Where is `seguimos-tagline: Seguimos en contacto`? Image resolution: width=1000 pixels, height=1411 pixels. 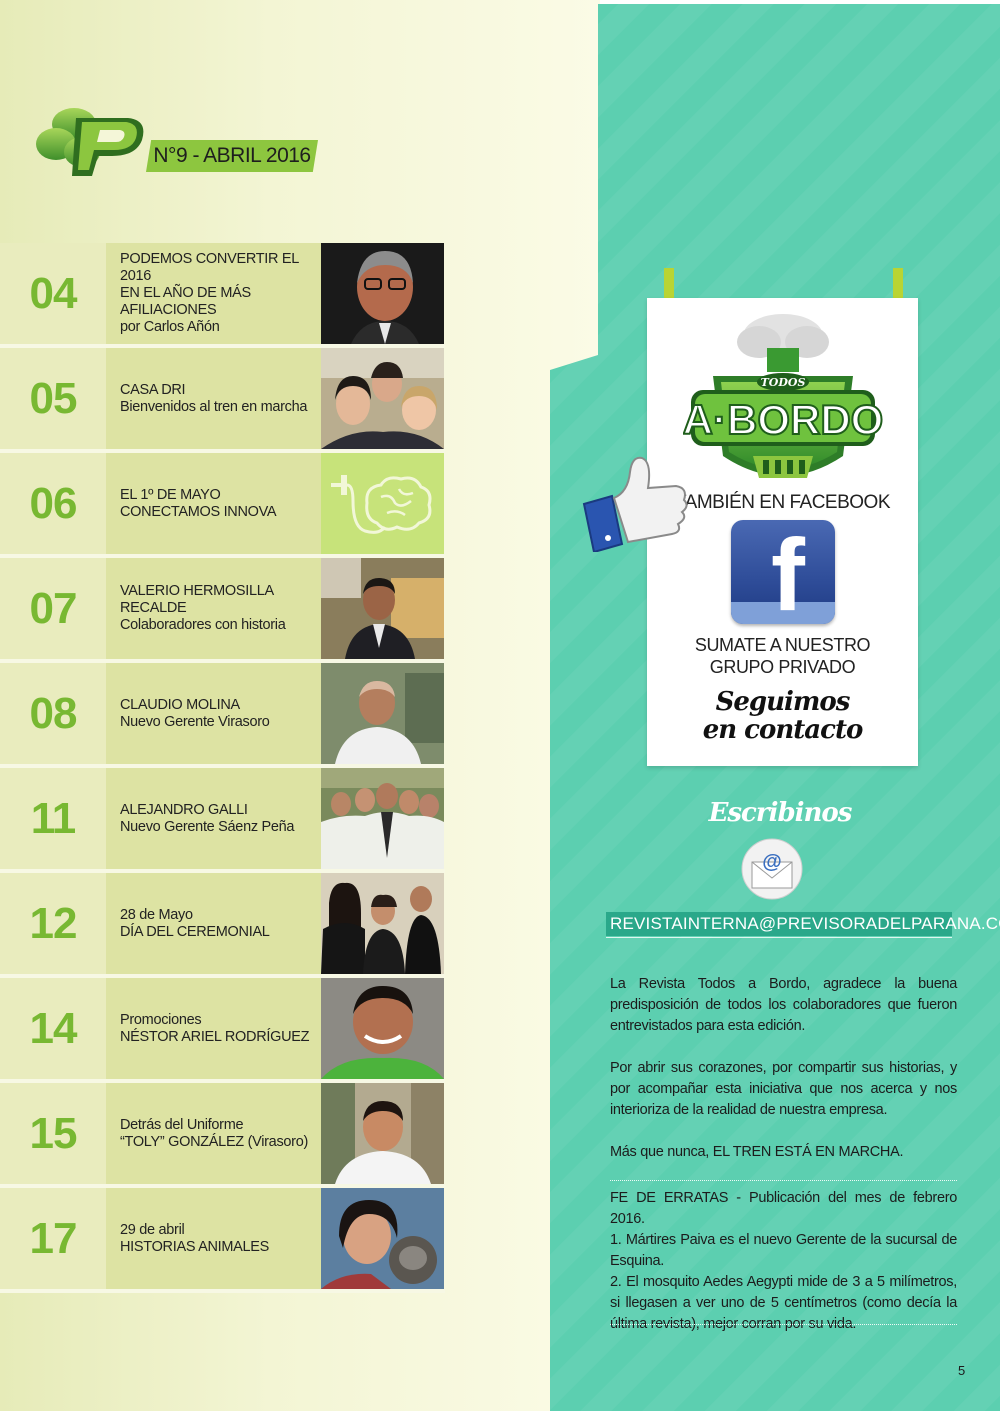
seguimos-tagline: Seguimos en contacto is located at coordinates (782, 716).